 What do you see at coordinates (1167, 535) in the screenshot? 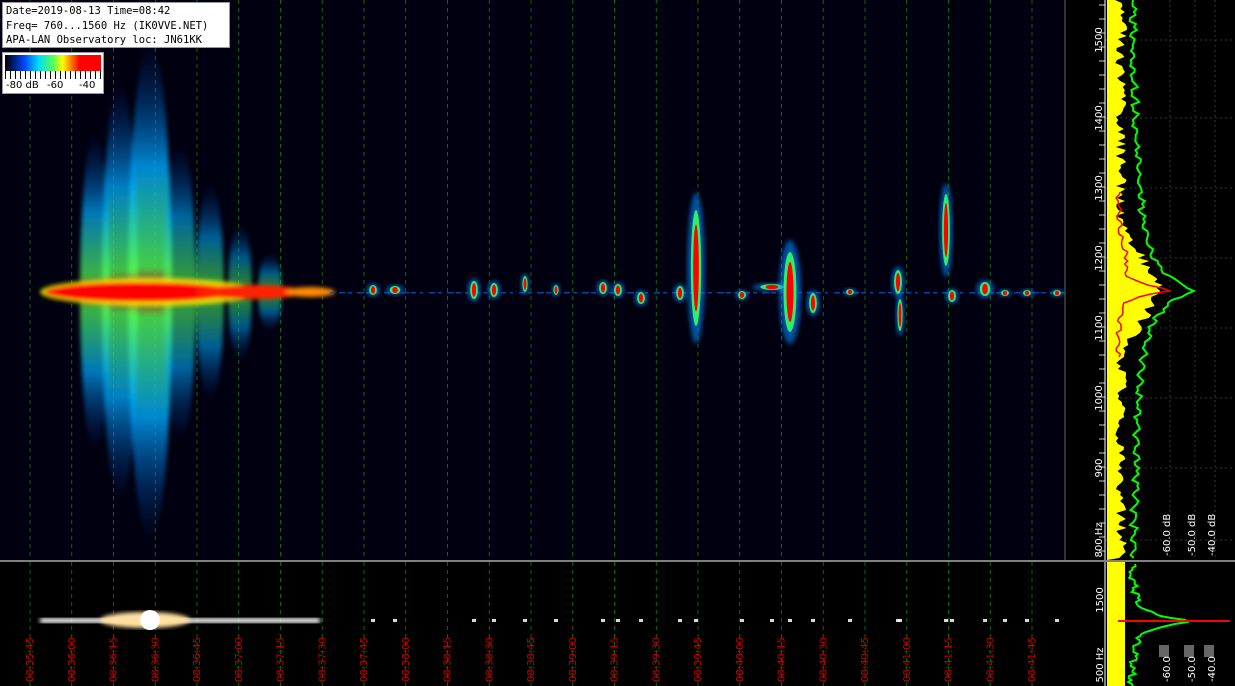
I see `db-label: -60.0 dB` at bounding box center [1167, 535].